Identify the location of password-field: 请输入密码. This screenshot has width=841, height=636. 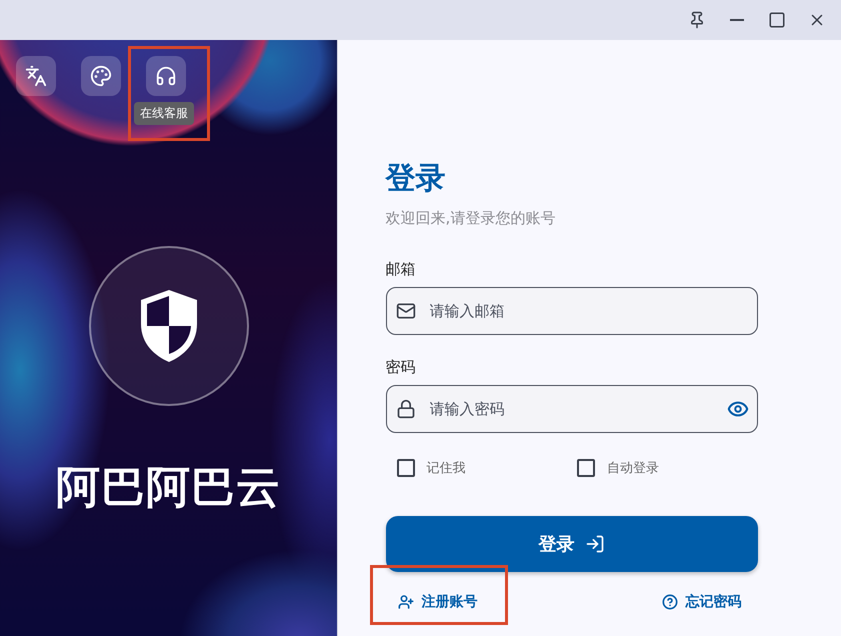
(572, 409).